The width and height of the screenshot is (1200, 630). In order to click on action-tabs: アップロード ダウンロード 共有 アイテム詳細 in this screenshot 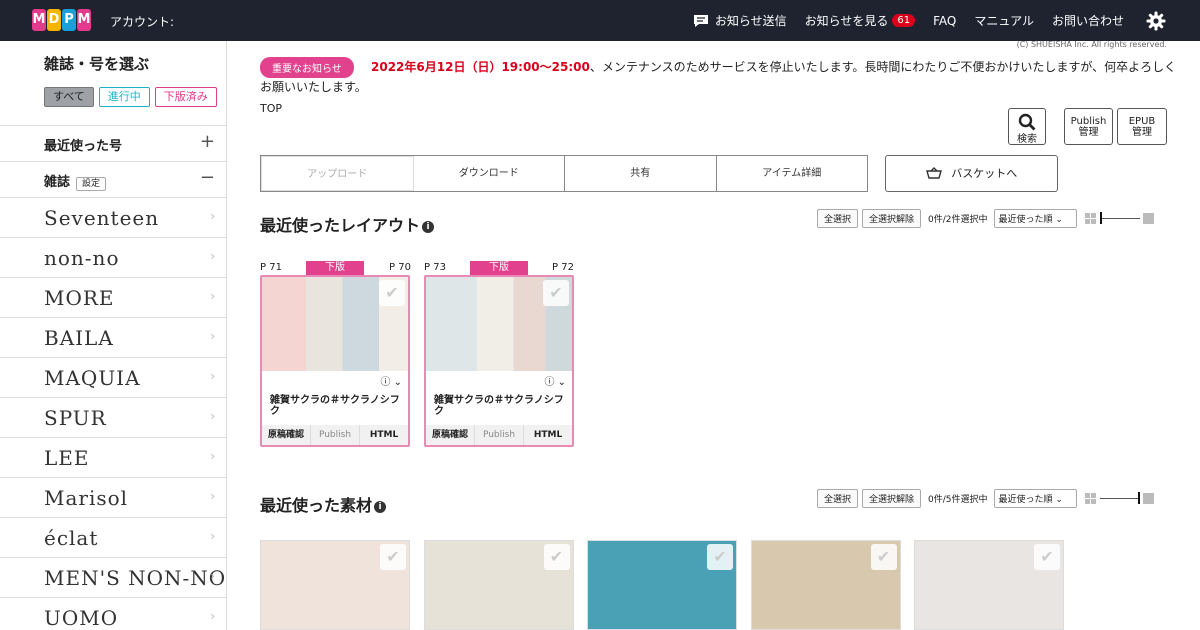, I will do `click(564, 173)`.